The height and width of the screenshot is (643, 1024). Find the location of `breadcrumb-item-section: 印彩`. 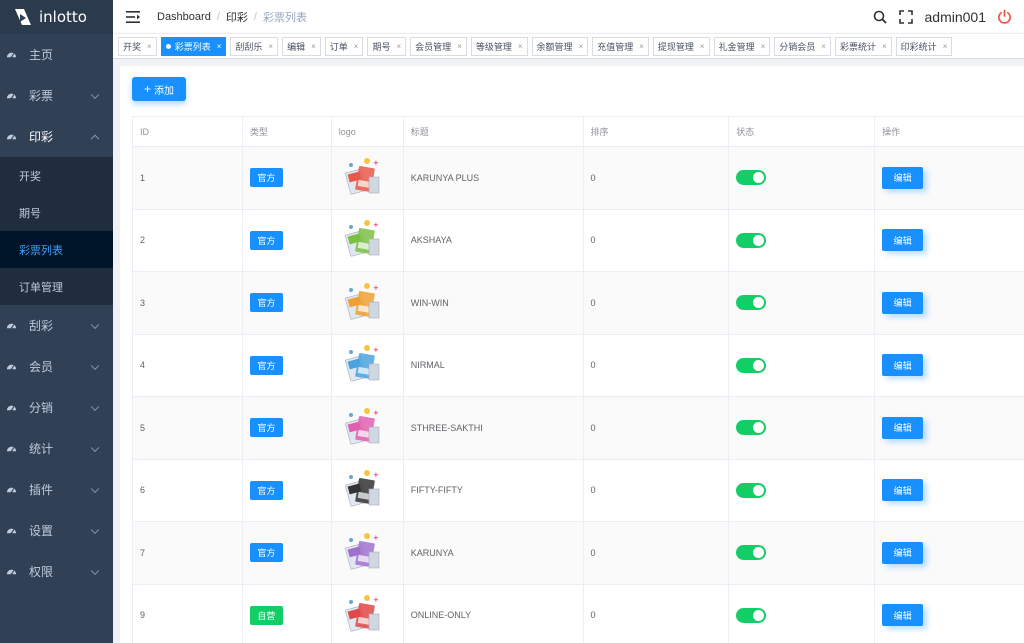

breadcrumb-item-section: 印彩 is located at coordinates (237, 17).